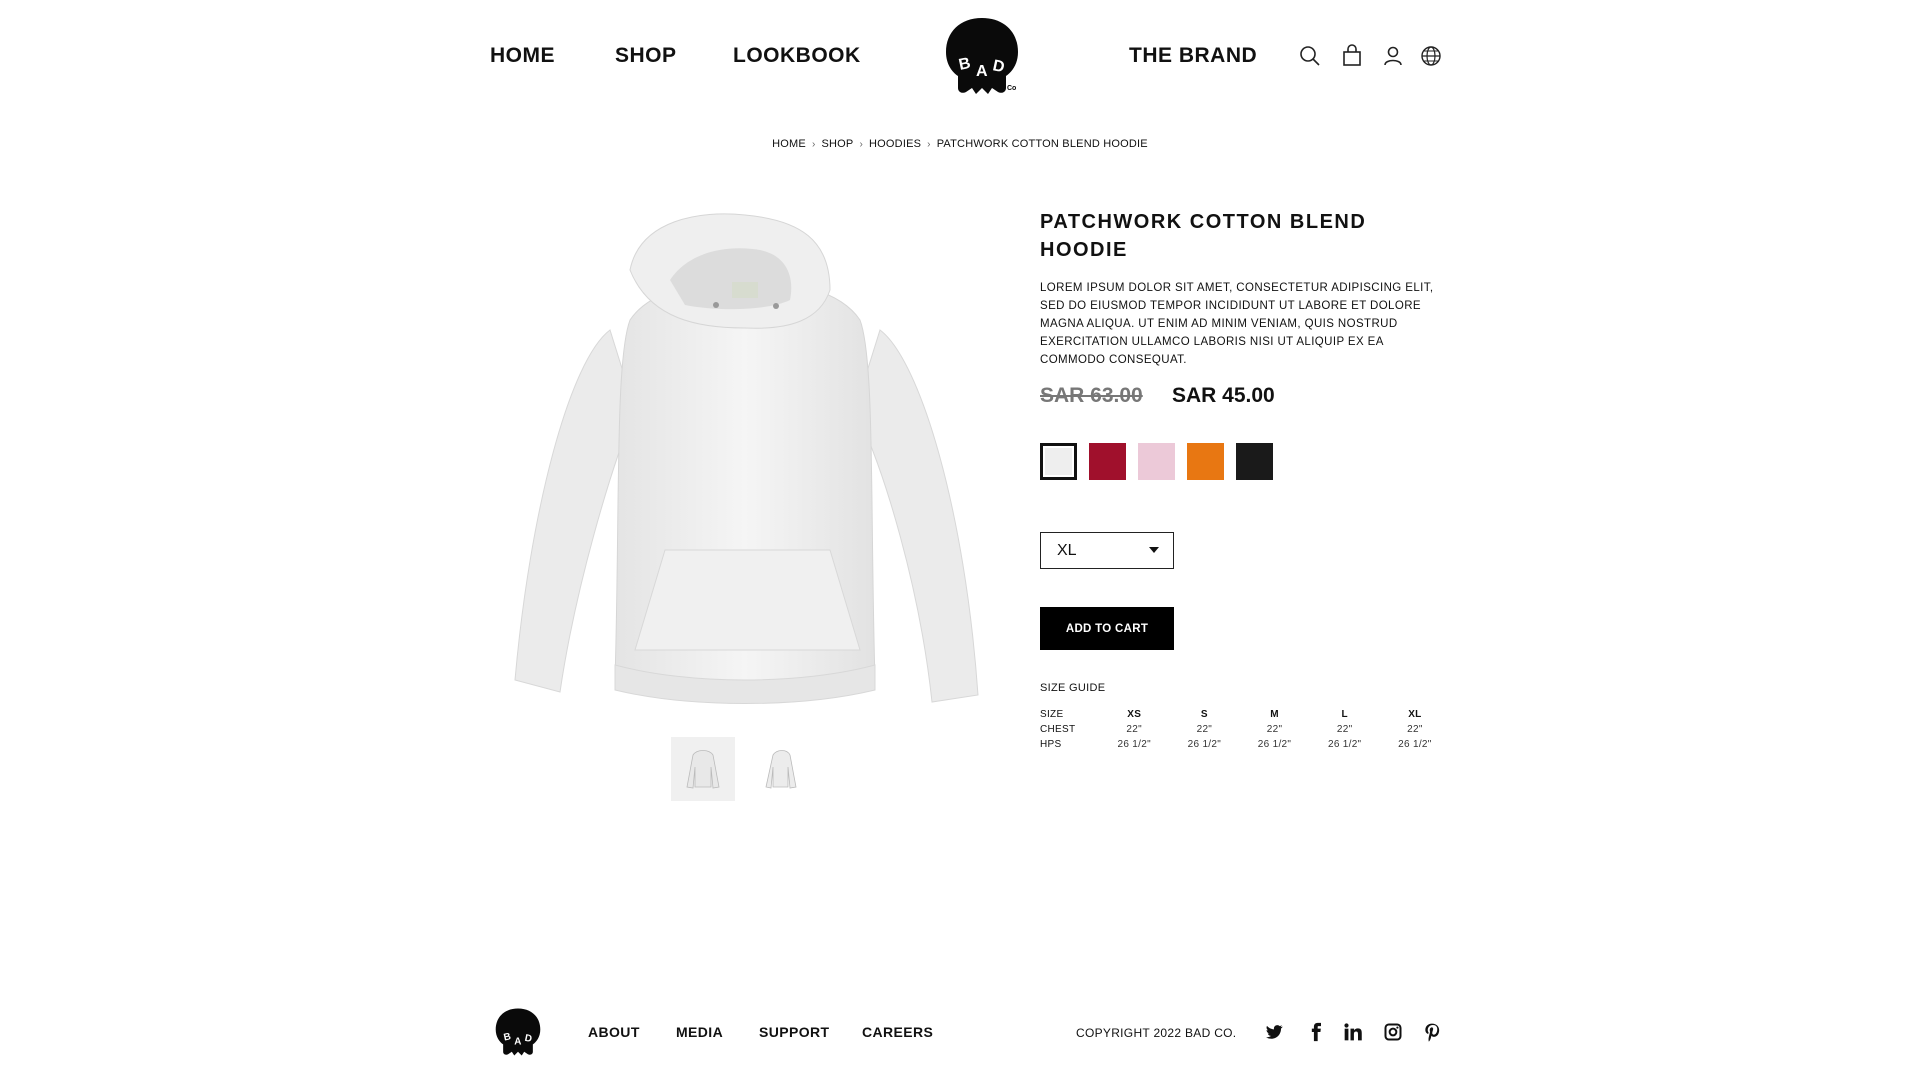 Image resolution: width=1920 pixels, height=1089 pixels. Describe the element at coordinates (1107, 628) in the screenshot. I see `add-to-cart-button: ADD TO CART` at that location.